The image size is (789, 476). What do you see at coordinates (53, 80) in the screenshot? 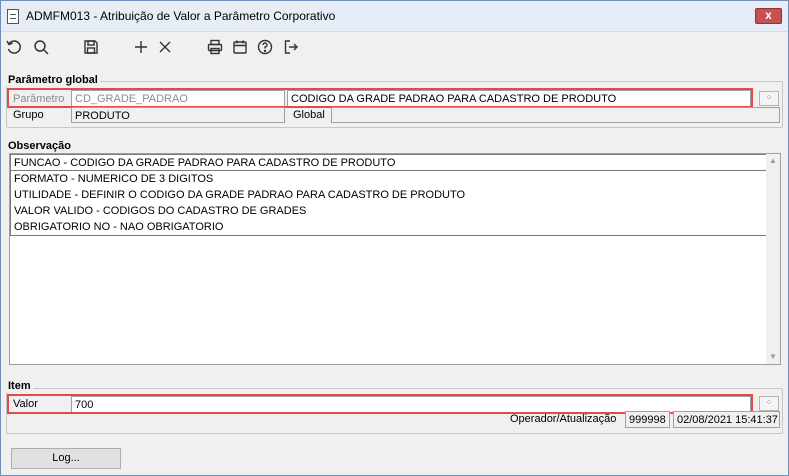
I see `parametro-global-title: Parâmetro global` at bounding box center [53, 80].